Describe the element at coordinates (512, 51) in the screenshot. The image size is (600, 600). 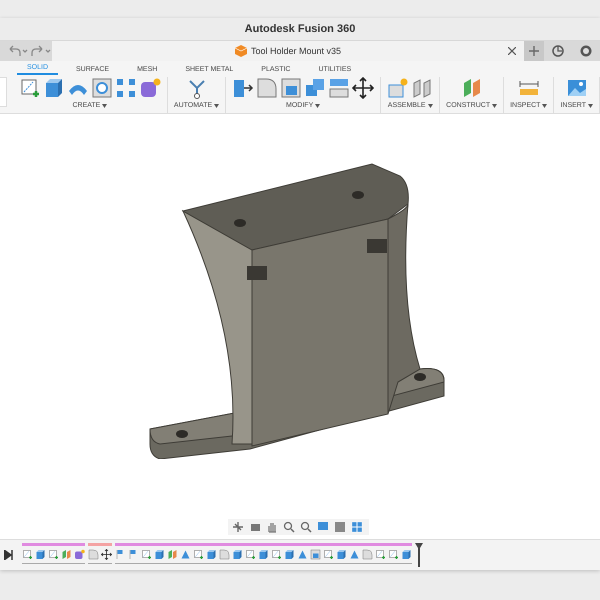
I see `close-icon` at that location.